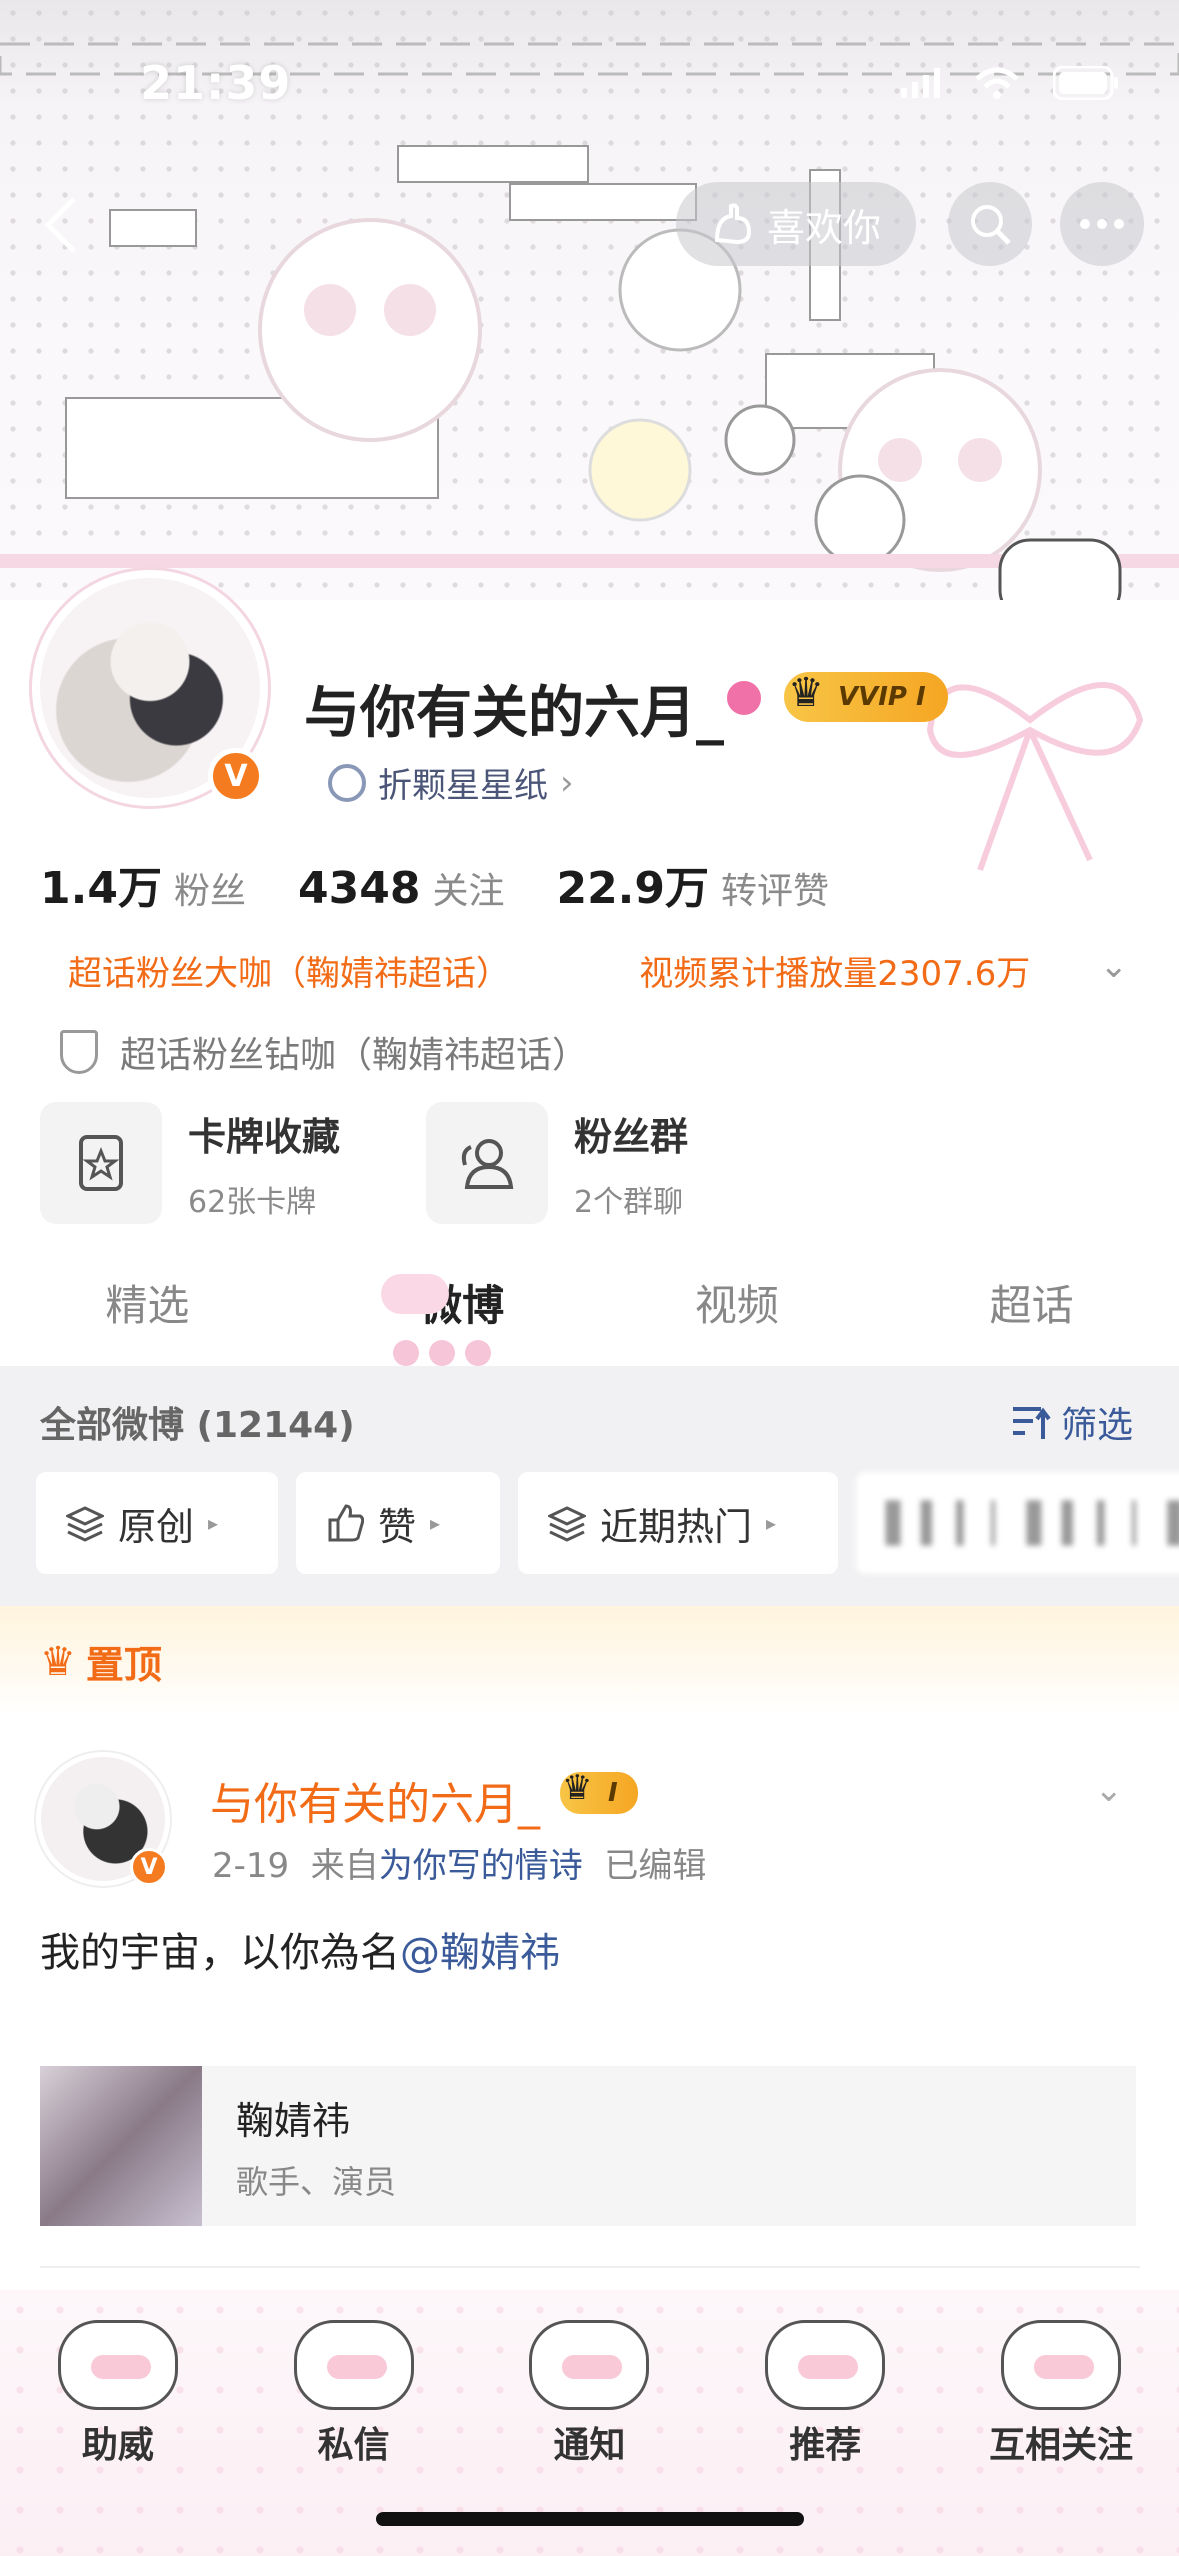 This screenshot has height=2556, width=1179. I want to click on pinned-label-wrap: ♛ 置顶, so click(101, 1661).